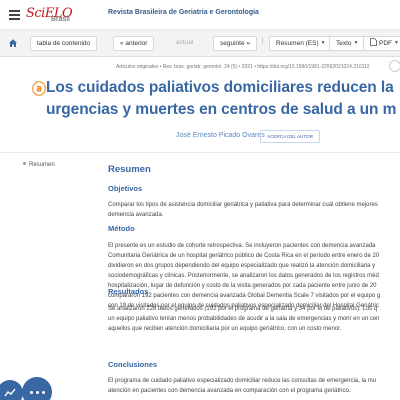 The width and height of the screenshot is (400, 400). Describe the element at coordinates (200, 152) in the screenshot. I see `header-divider` at that location.